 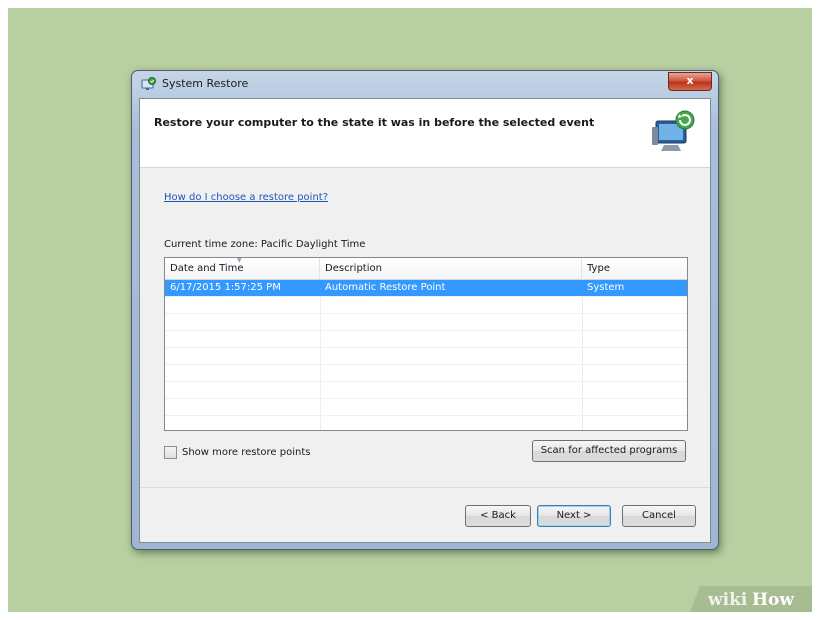 I want to click on monitor-restore-icon, so click(x=674, y=131).